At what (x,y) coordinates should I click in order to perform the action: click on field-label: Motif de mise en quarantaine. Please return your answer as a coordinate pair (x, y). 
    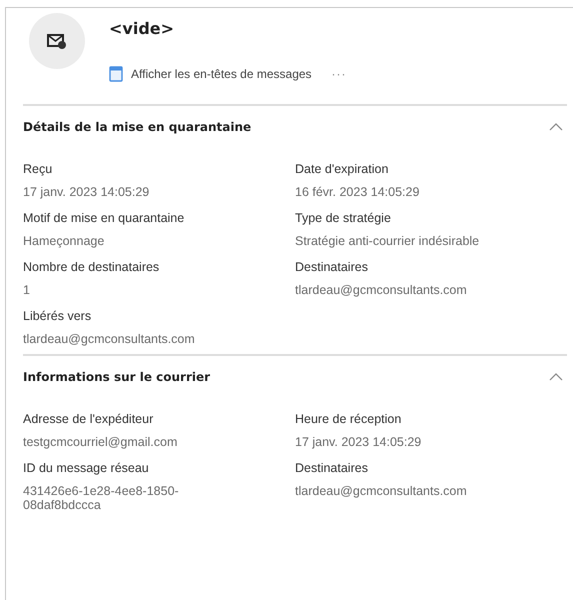
    Looking at the image, I should click on (104, 218).